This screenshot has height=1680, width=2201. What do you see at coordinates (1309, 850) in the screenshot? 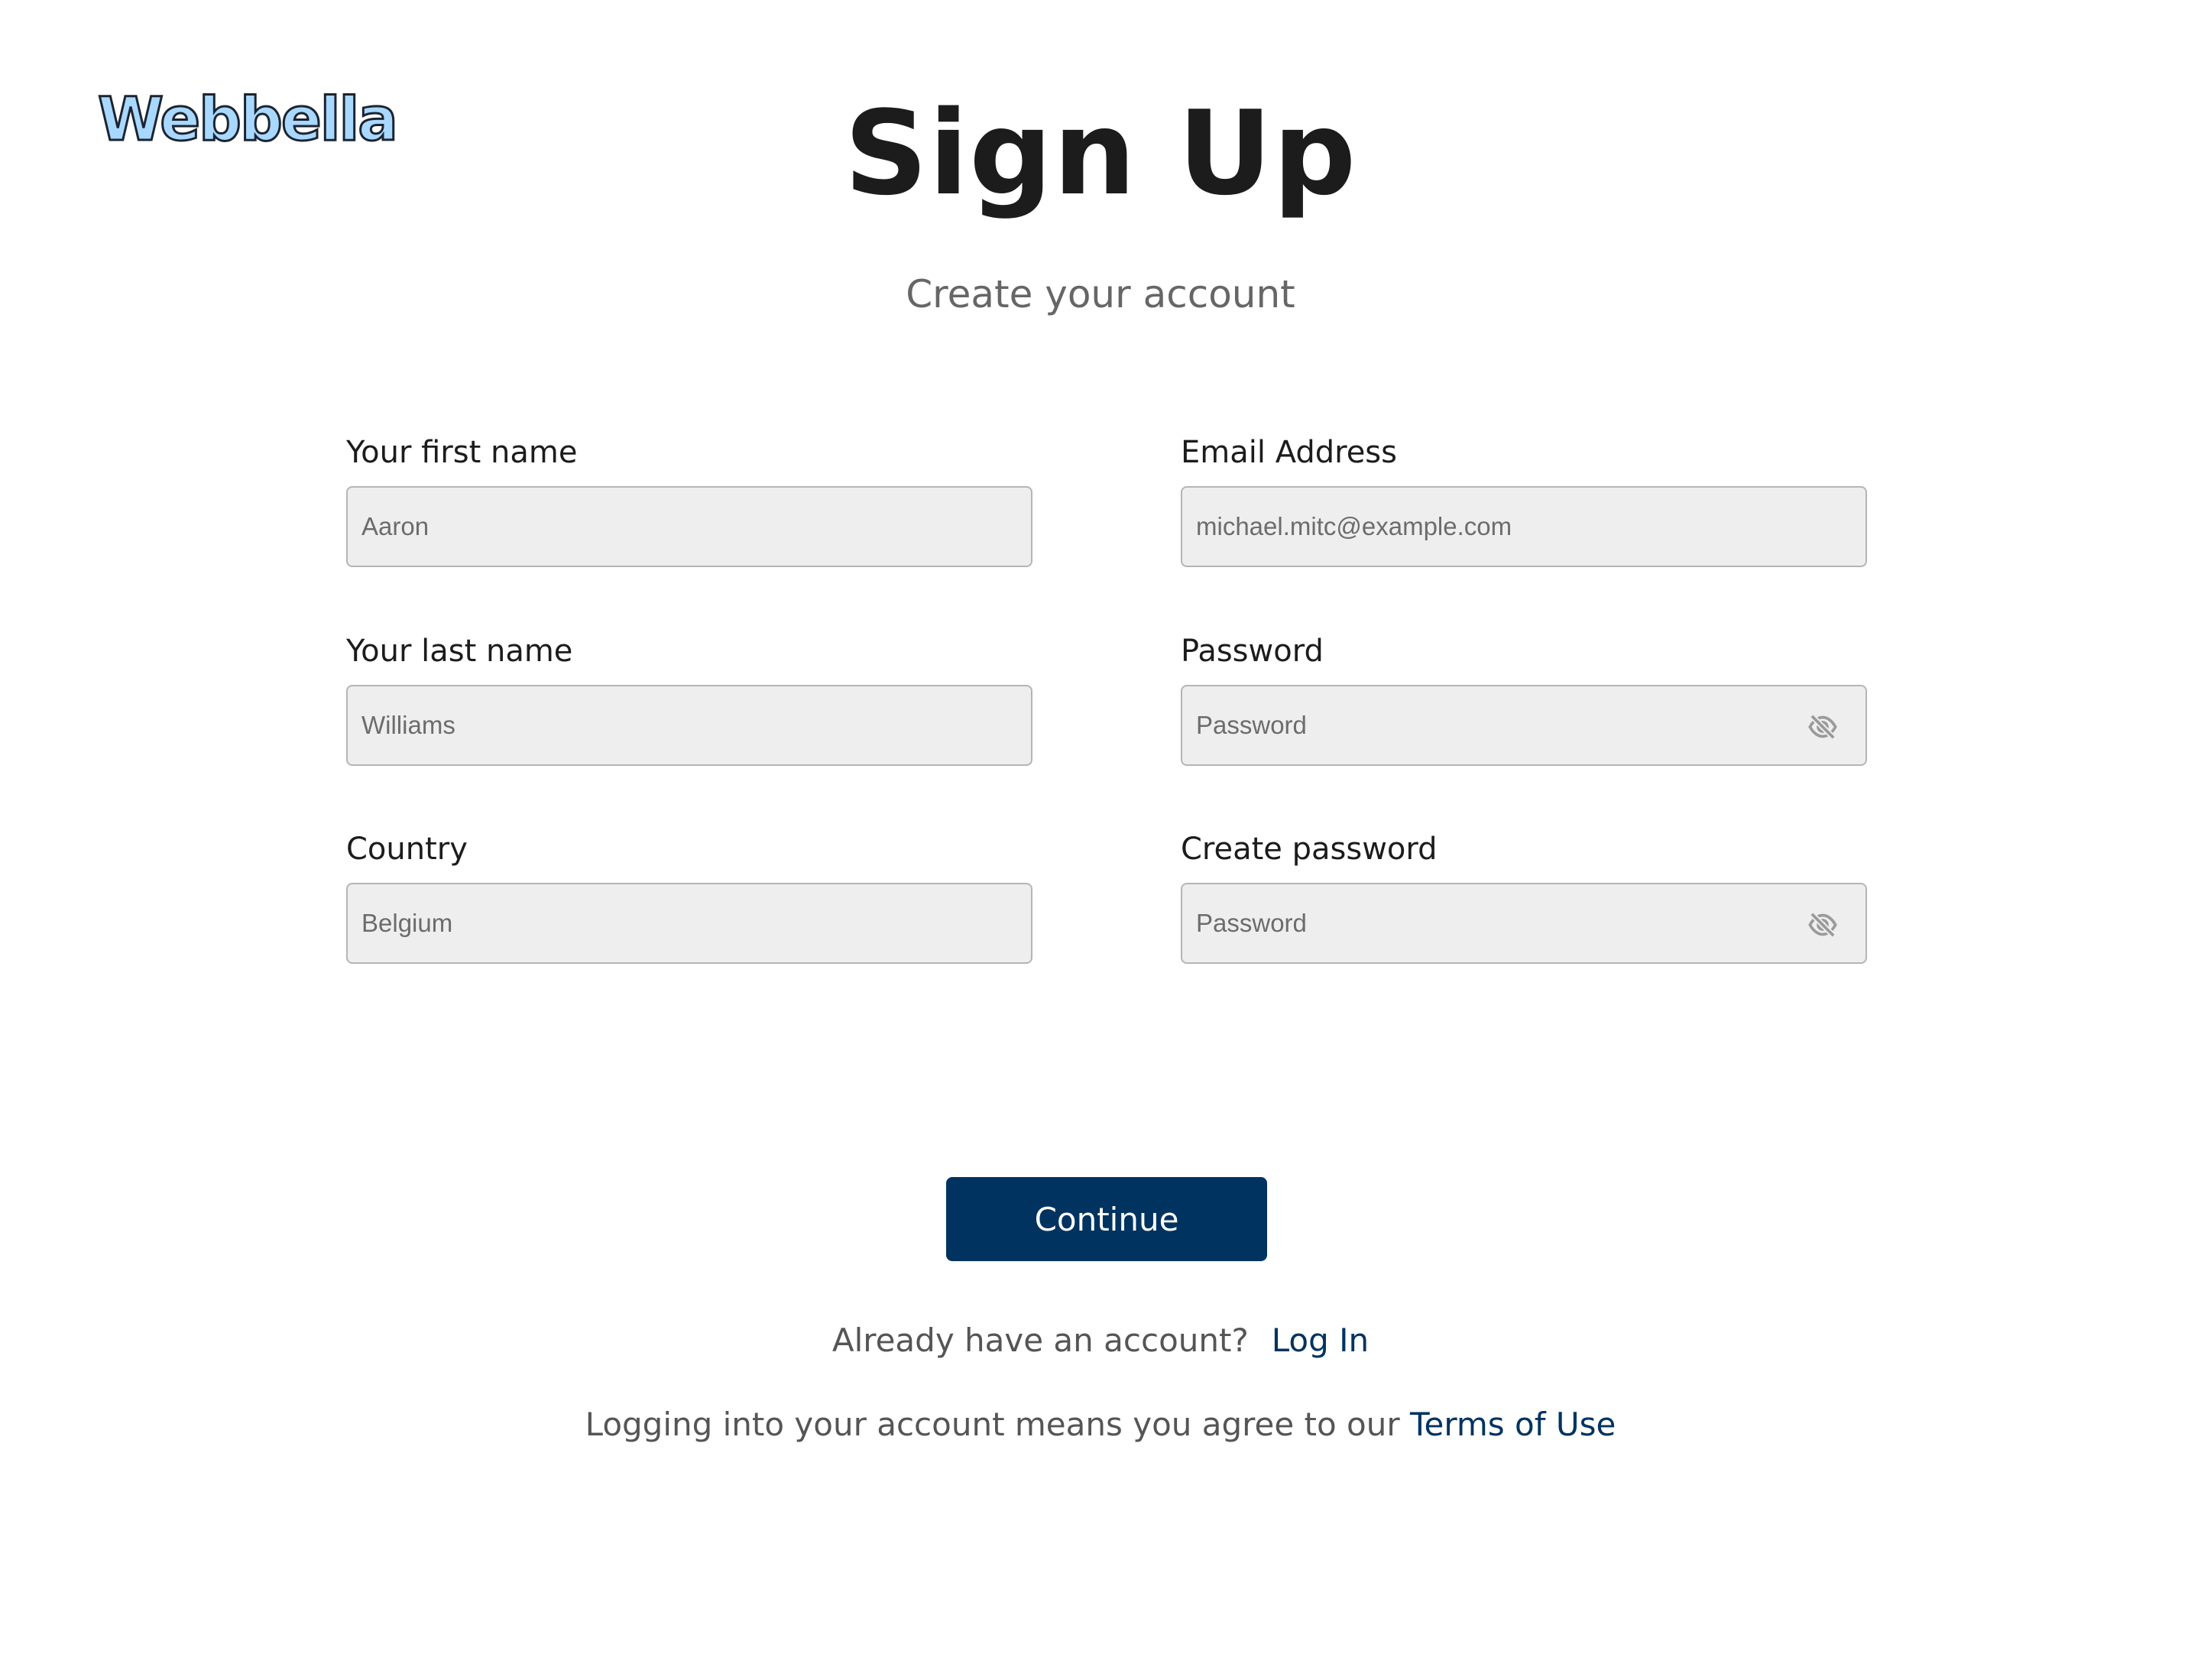
I see `create-password-label: Create password` at bounding box center [1309, 850].